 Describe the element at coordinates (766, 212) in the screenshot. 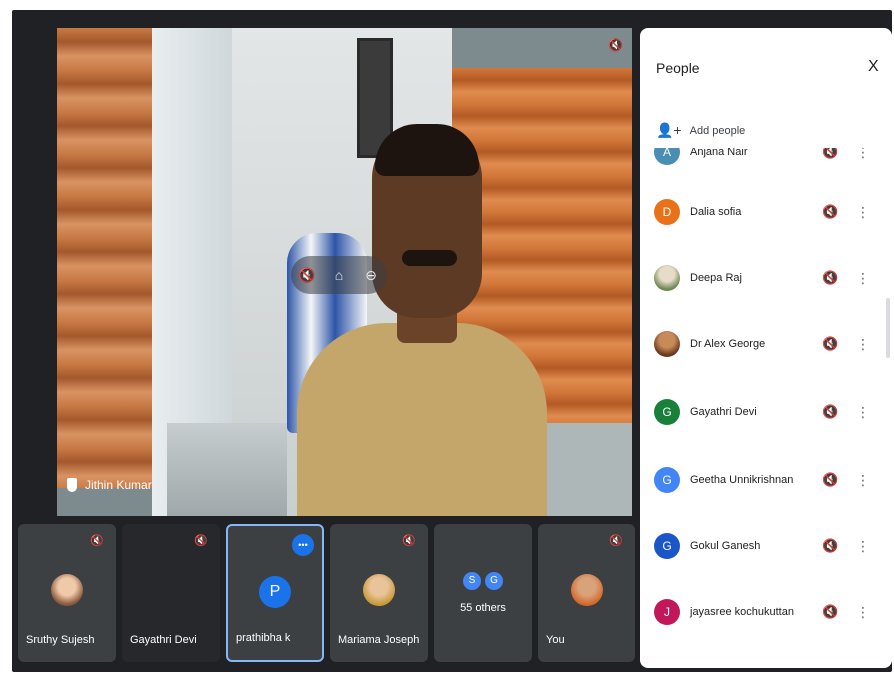

I see `list-item: D Dalia sofia 🔇 ⋮` at that location.